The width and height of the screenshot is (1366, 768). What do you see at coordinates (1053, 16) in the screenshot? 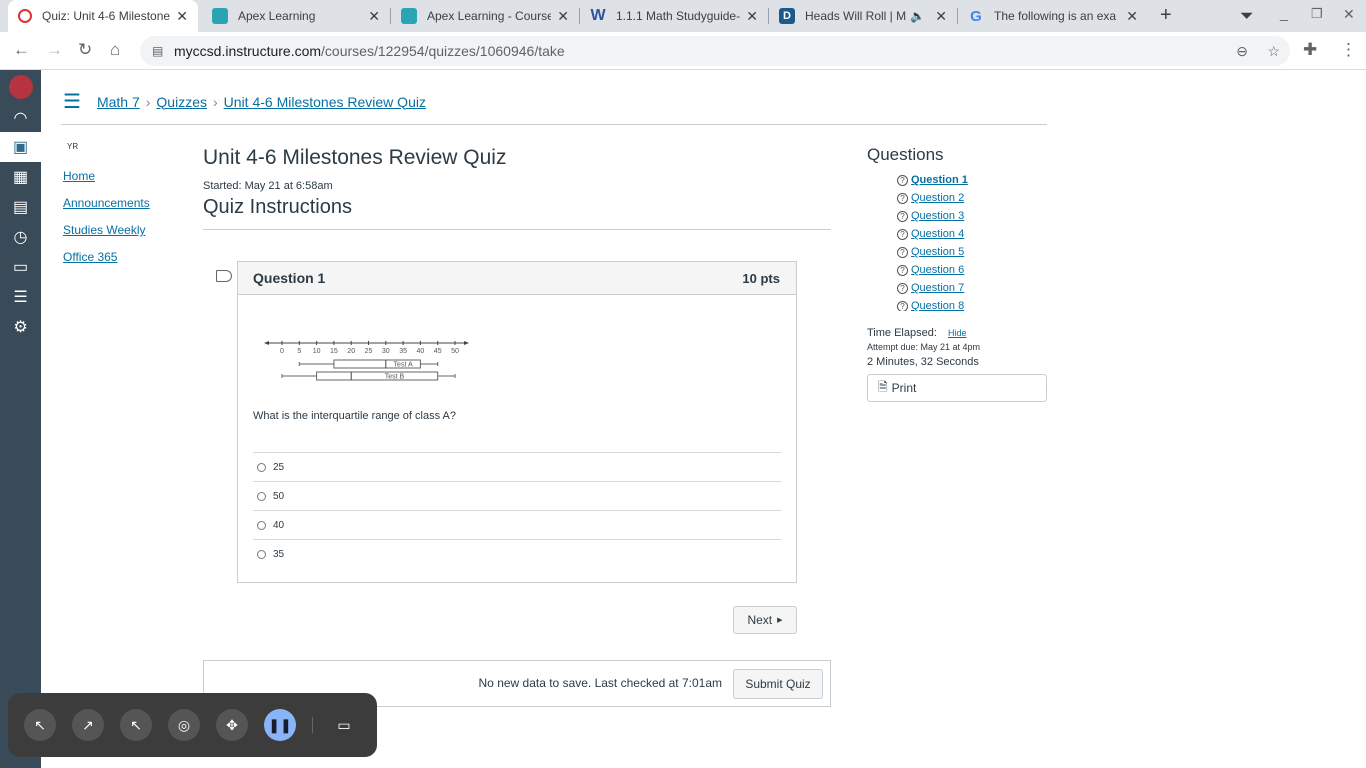
I see `tab-google: G The following is an exa ✕` at bounding box center [1053, 16].